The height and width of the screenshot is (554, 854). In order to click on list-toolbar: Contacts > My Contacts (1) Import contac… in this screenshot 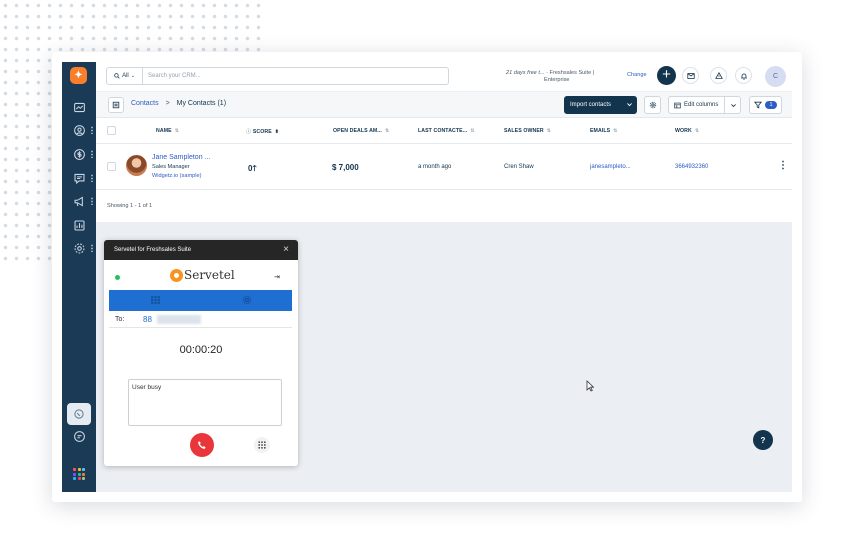, I will do `click(444, 105)`.